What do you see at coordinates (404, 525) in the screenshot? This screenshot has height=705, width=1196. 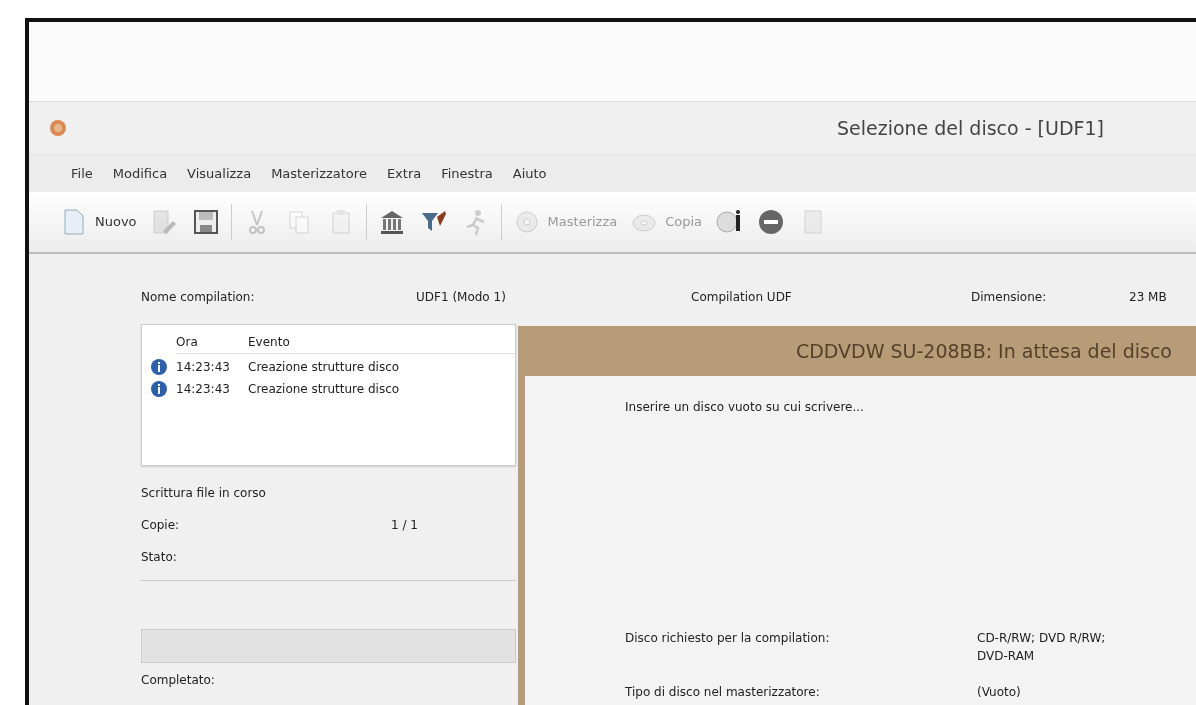 I see `field-value: 1 / 1` at bounding box center [404, 525].